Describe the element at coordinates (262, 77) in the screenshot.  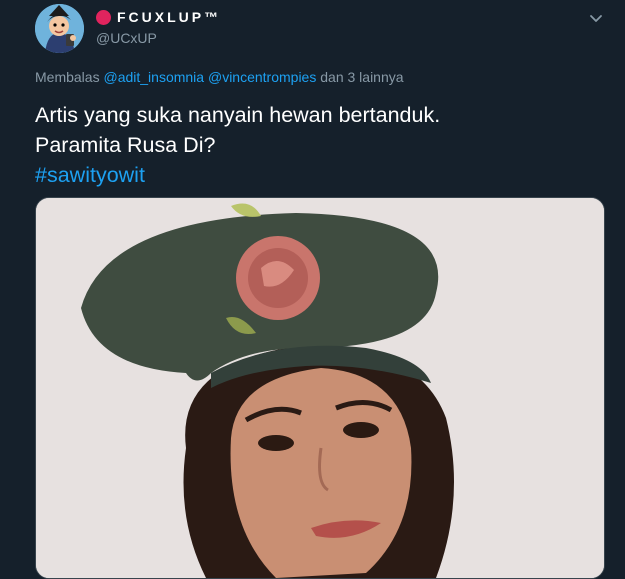
I see `mention-link: @vincentrompies` at that location.